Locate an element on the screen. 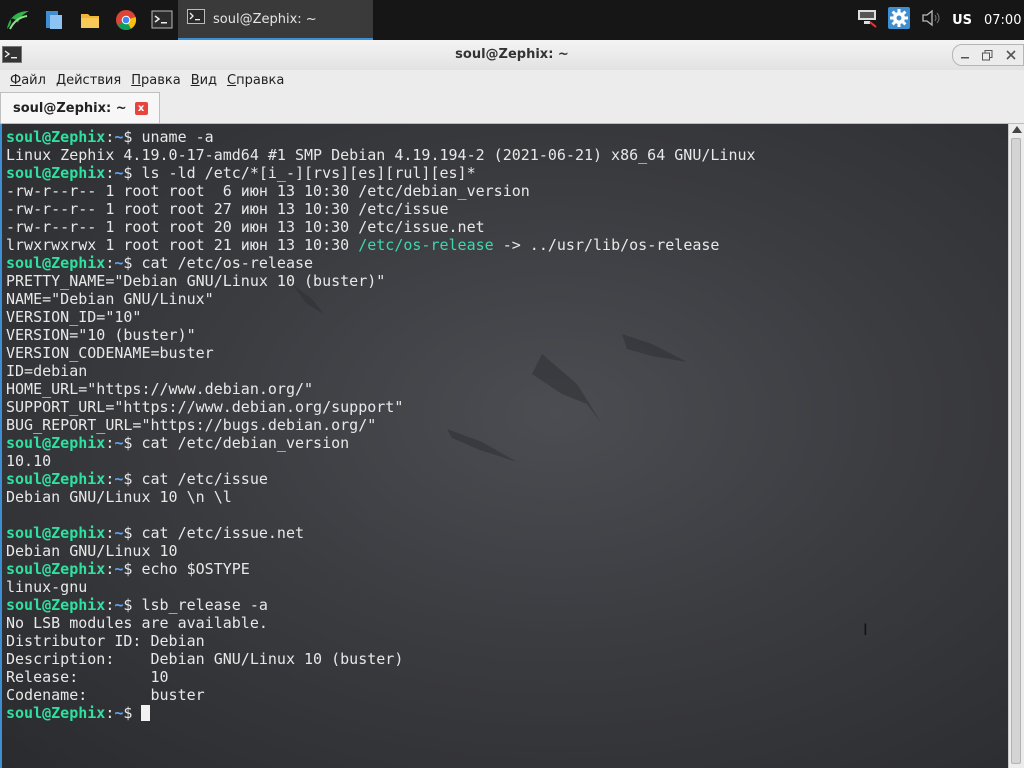 Image resolution: width=1024 pixels, height=768 pixels. output-line: No LSB modules are available. is located at coordinates (381, 623).